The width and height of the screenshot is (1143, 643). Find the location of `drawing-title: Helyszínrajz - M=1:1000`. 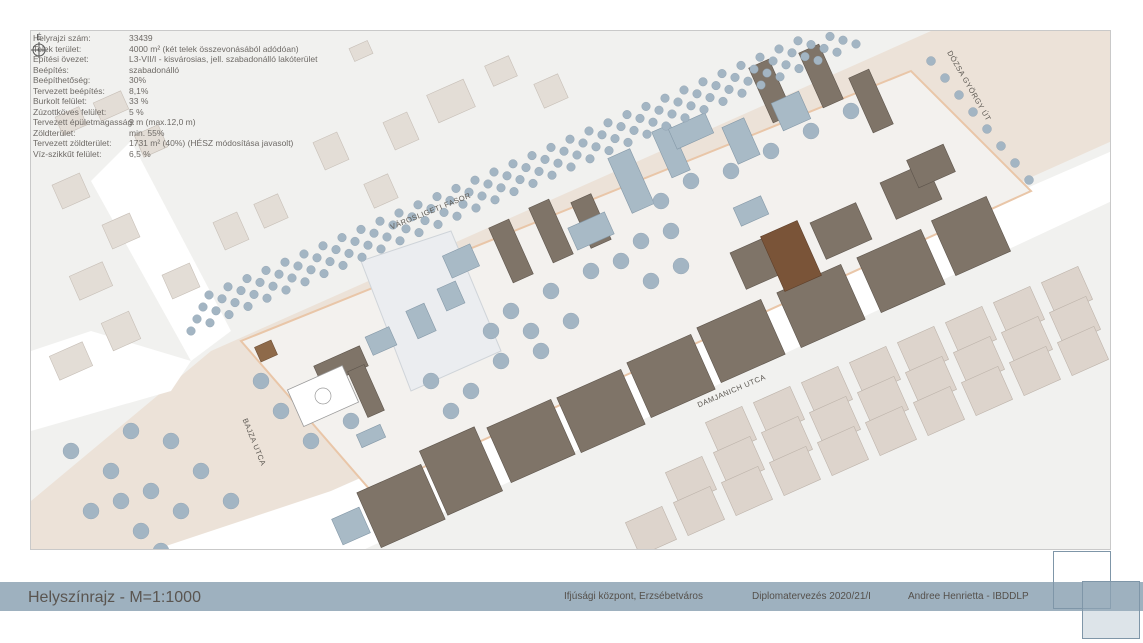

drawing-title: Helyszínrajz - M=1:1000 is located at coordinates (114, 597).